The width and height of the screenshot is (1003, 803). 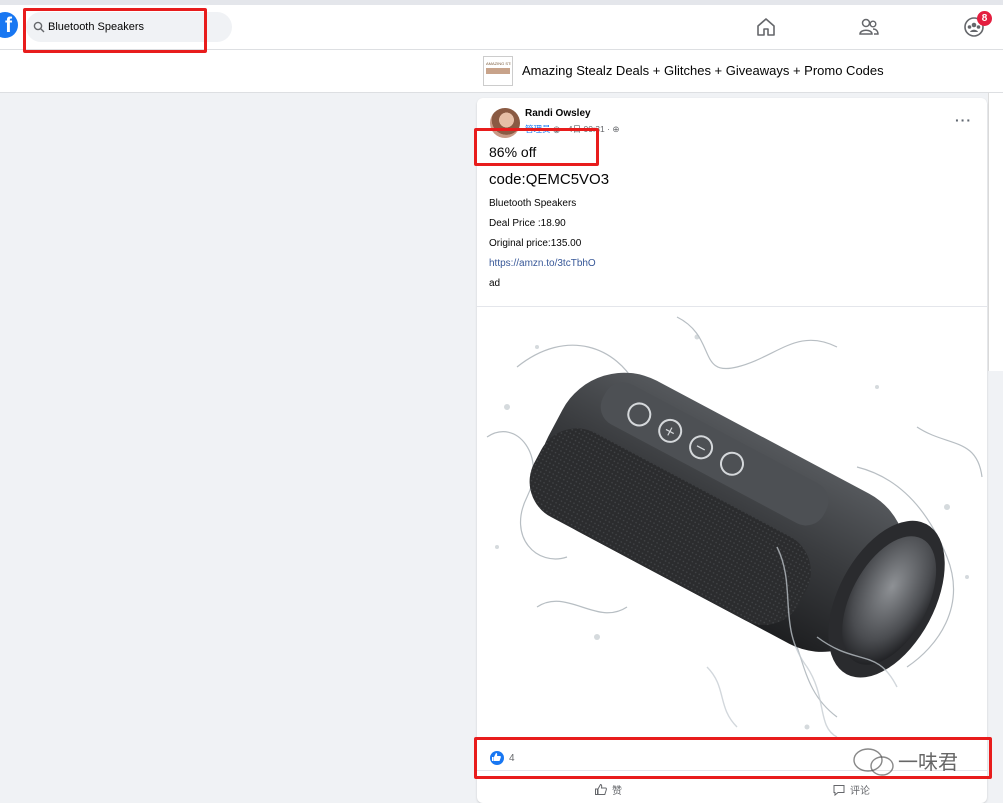 What do you see at coordinates (984, 18) in the screenshot?
I see `notification-badge: 8` at bounding box center [984, 18].